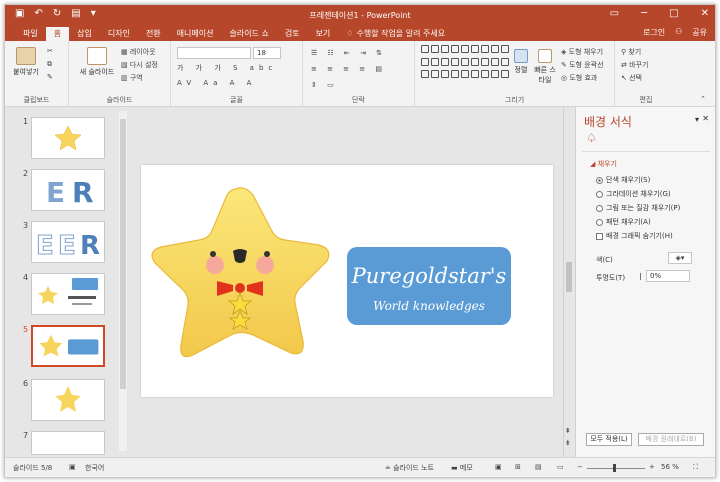 The width and height of the screenshot is (720, 482). I want to click on minimize-icon: ─, so click(644, 13).